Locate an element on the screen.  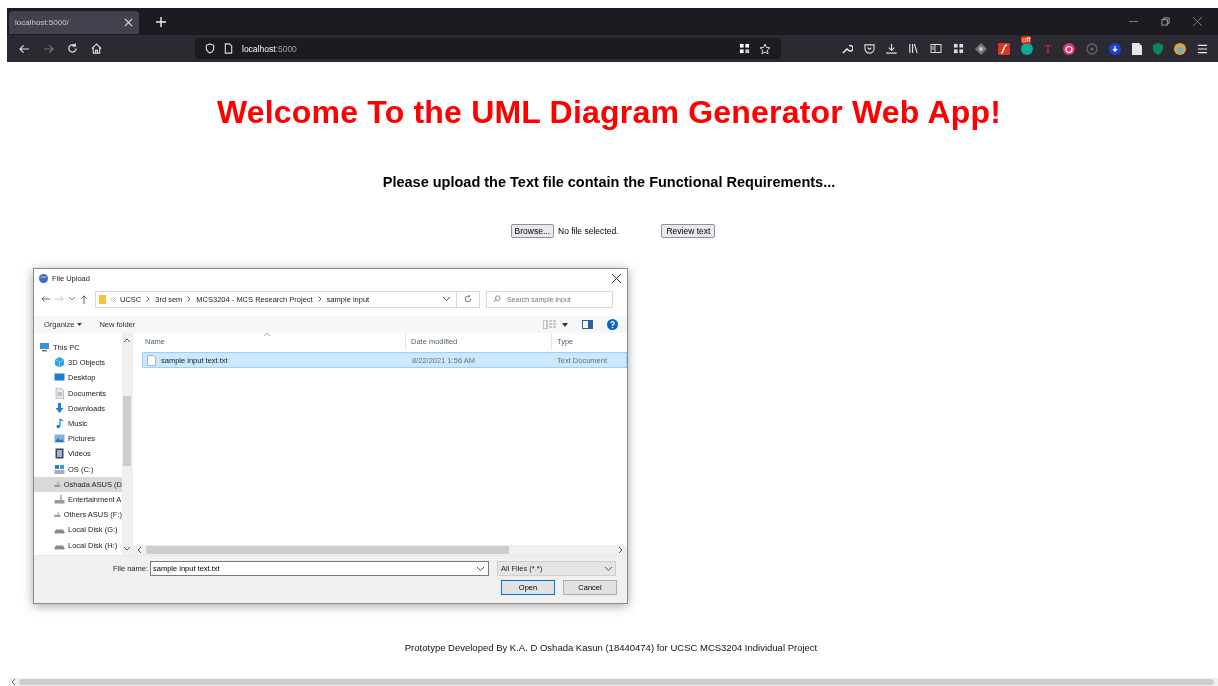
diamond-icon is located at coordinates (981, 48).